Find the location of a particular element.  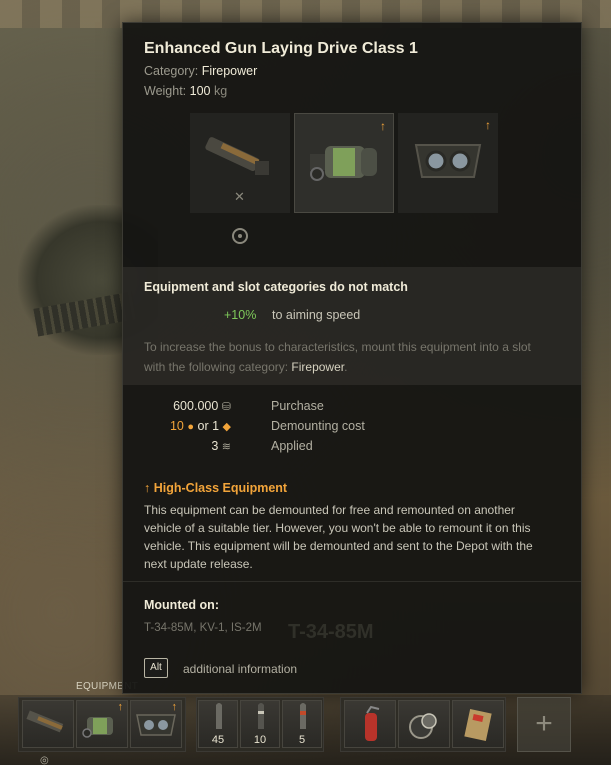

ghost-vehicle-name: T-34-85M is located at coordinates (331, 632).